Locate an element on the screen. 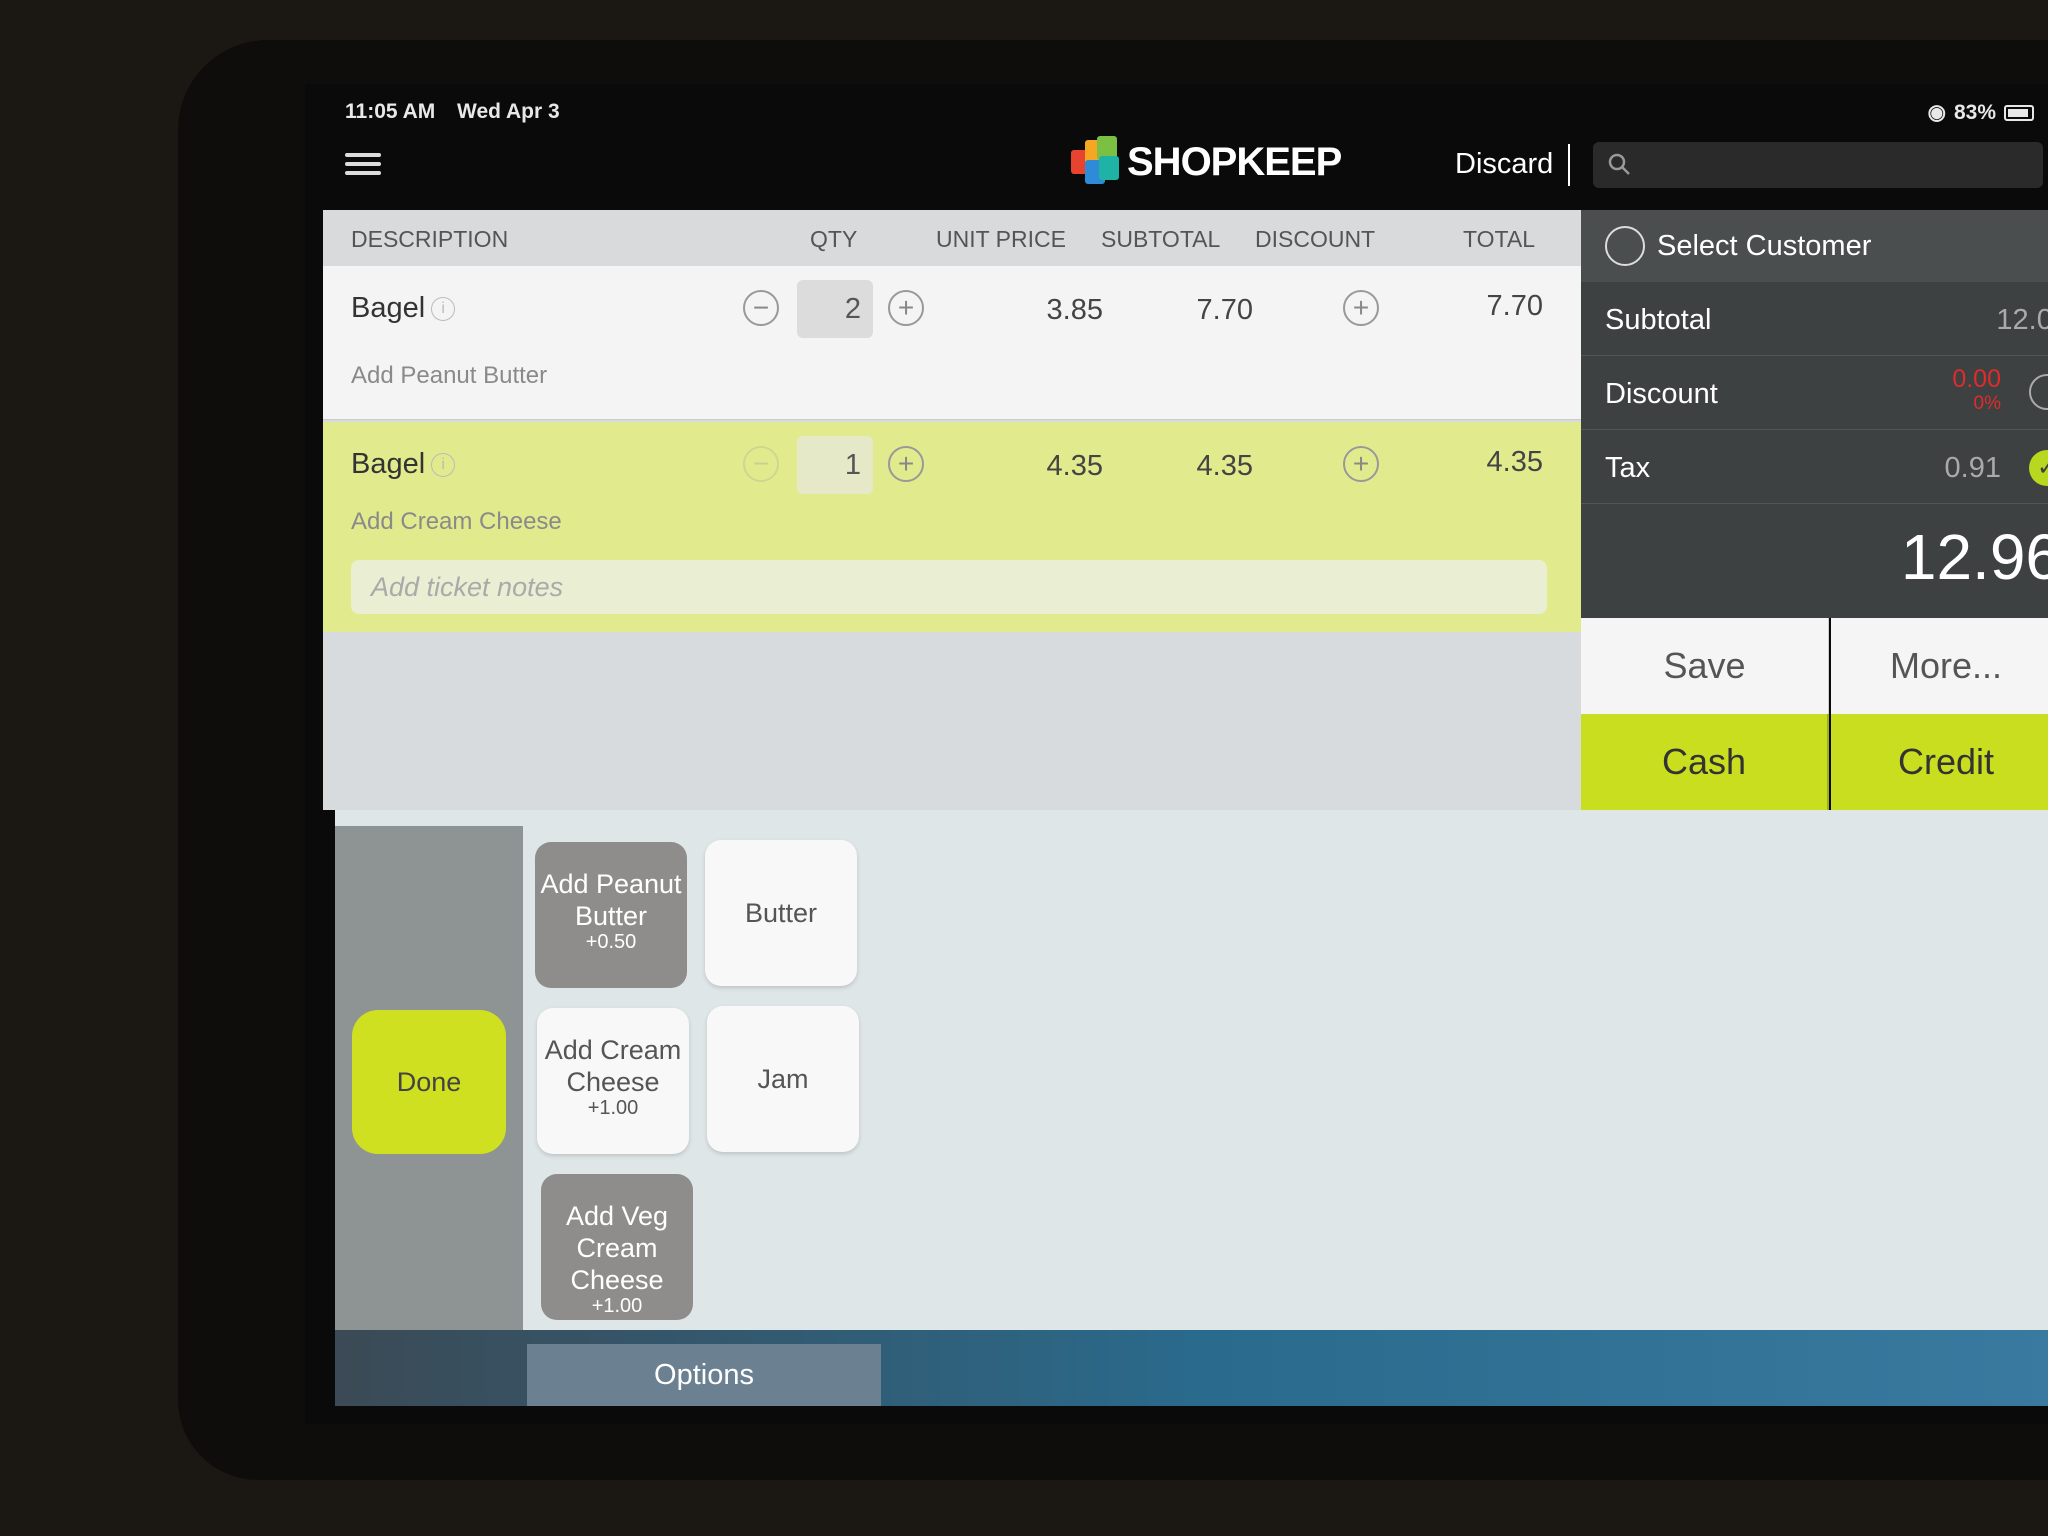 Image resolution: width=2048 pixels, height=1536 pixels. col-unit-price: UNIT PRICE is located at coordinates (1001, 239).